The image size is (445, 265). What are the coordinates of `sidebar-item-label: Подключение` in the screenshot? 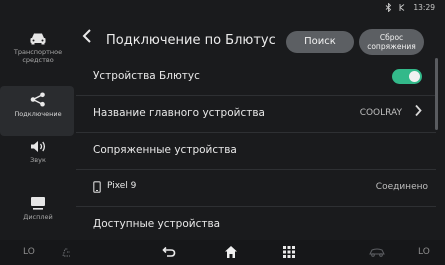 It's located at (38, 114).